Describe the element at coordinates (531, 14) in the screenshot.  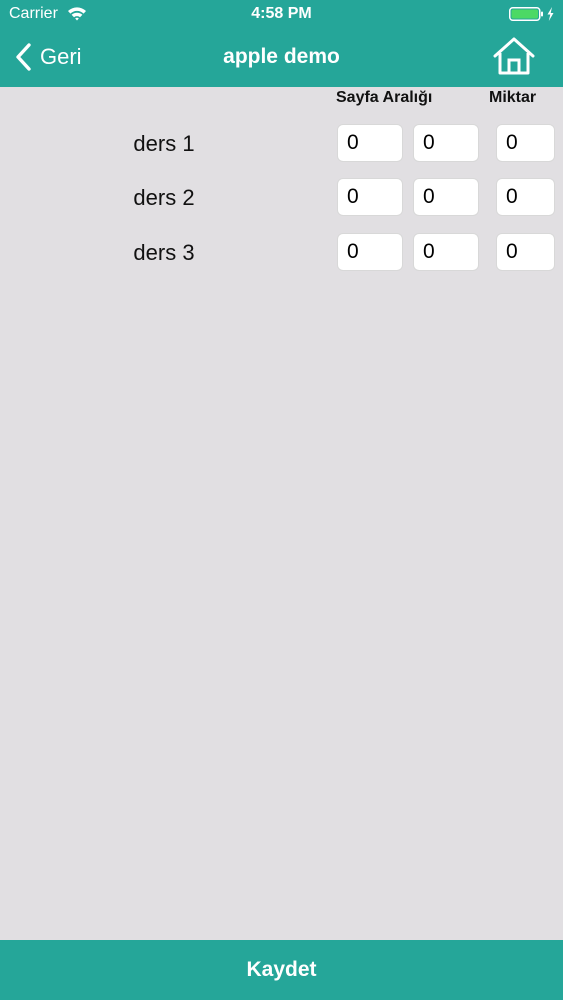
I see `battery-icon` at that location.